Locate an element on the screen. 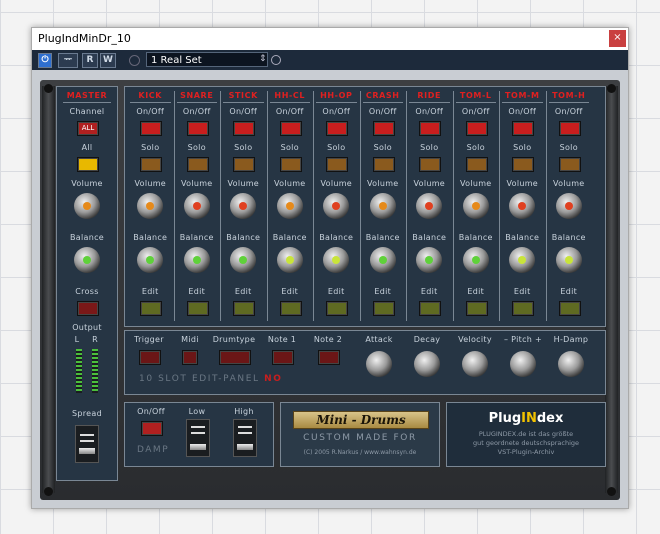 The image size is (660, 534). compare-button: ᅲ is located at coordinates (68, 60).